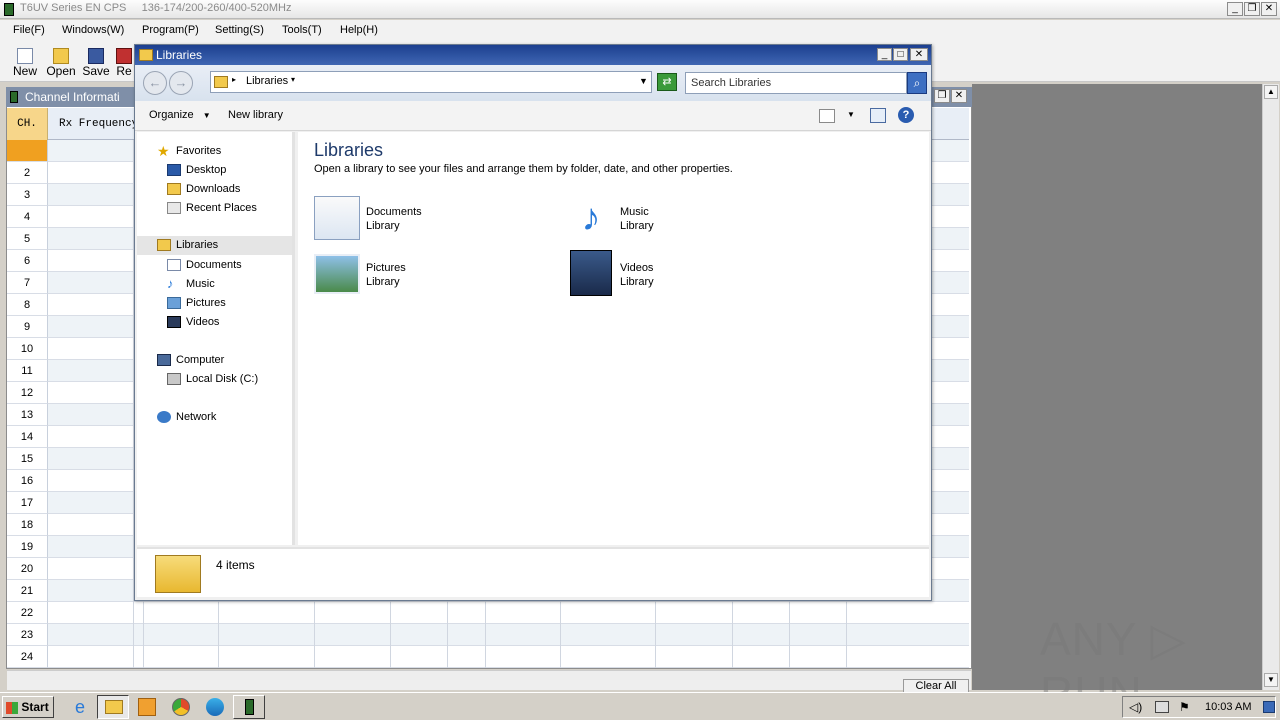 This screenshot has height=720, width=1280. I want to click on menu-help: Help(H), so click(359, 30).